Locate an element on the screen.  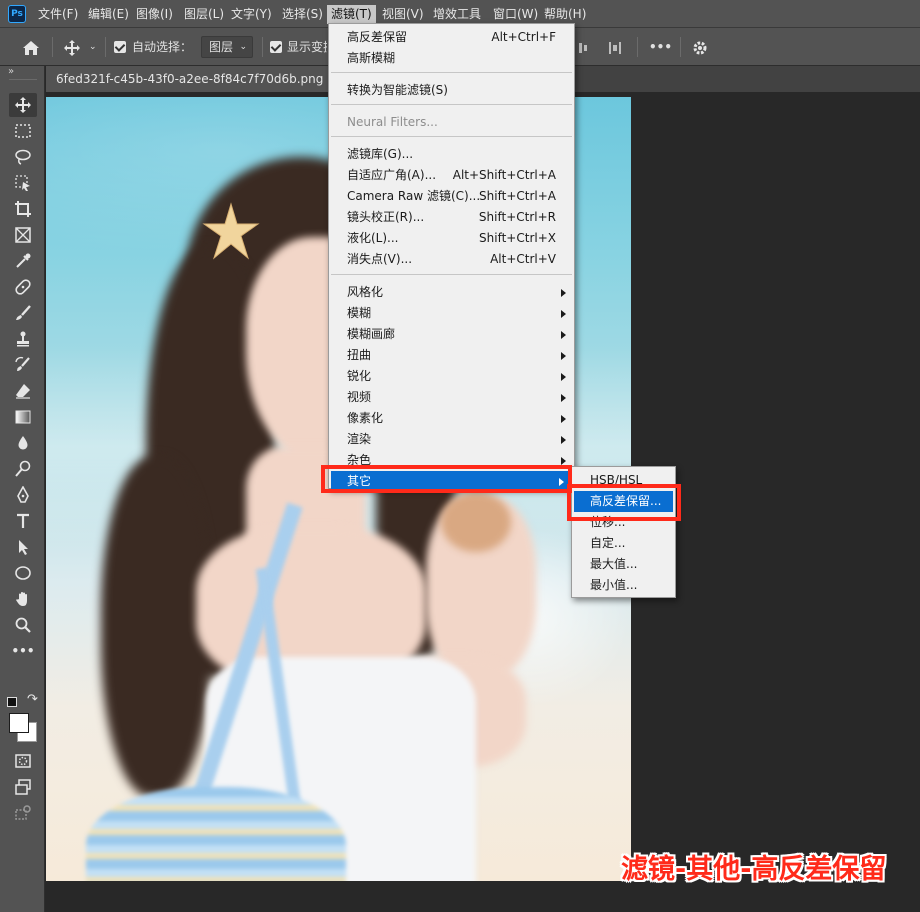
eraser-tool-icon is located at coordinates (23, 391).